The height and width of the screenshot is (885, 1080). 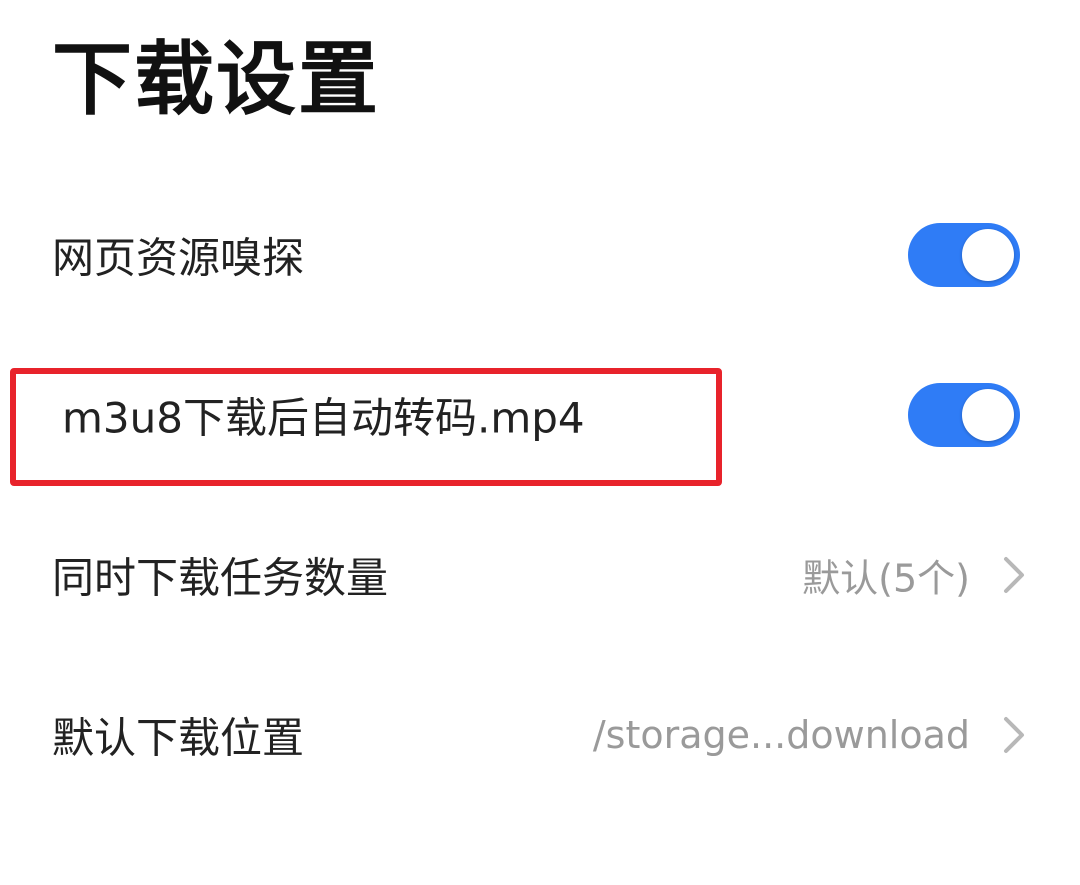 I want to click on setting-label: m3u8下载后自动转码.mp4, so click(x=323, y=418).